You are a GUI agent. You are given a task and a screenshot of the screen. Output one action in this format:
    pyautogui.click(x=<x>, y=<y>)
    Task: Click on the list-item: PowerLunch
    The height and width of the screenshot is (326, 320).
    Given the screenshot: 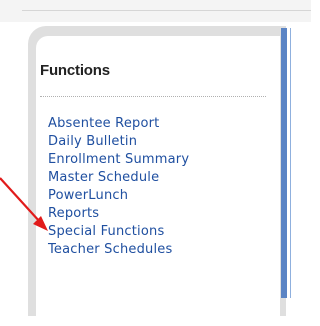 What is the action you would take?
    pyautogui.click(x=118, y=194)
    